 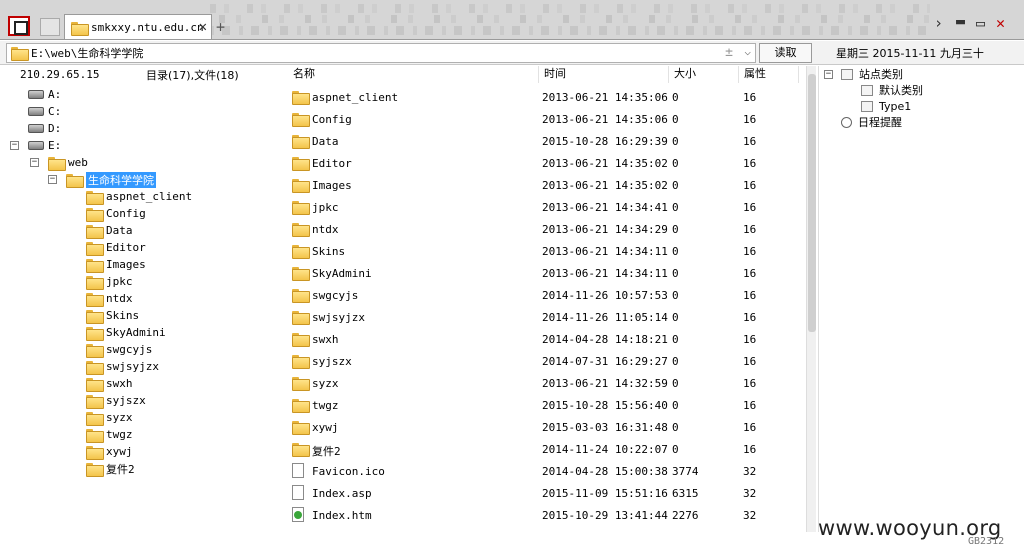 I want to click on tree-folder: Data, so click(x=109, y=230).